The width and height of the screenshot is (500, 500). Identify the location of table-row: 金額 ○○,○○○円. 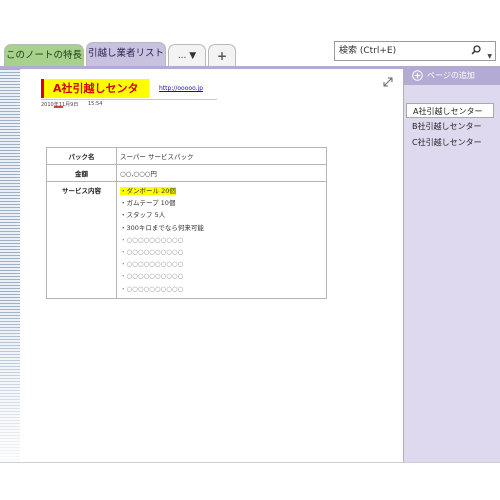
(186, 173).